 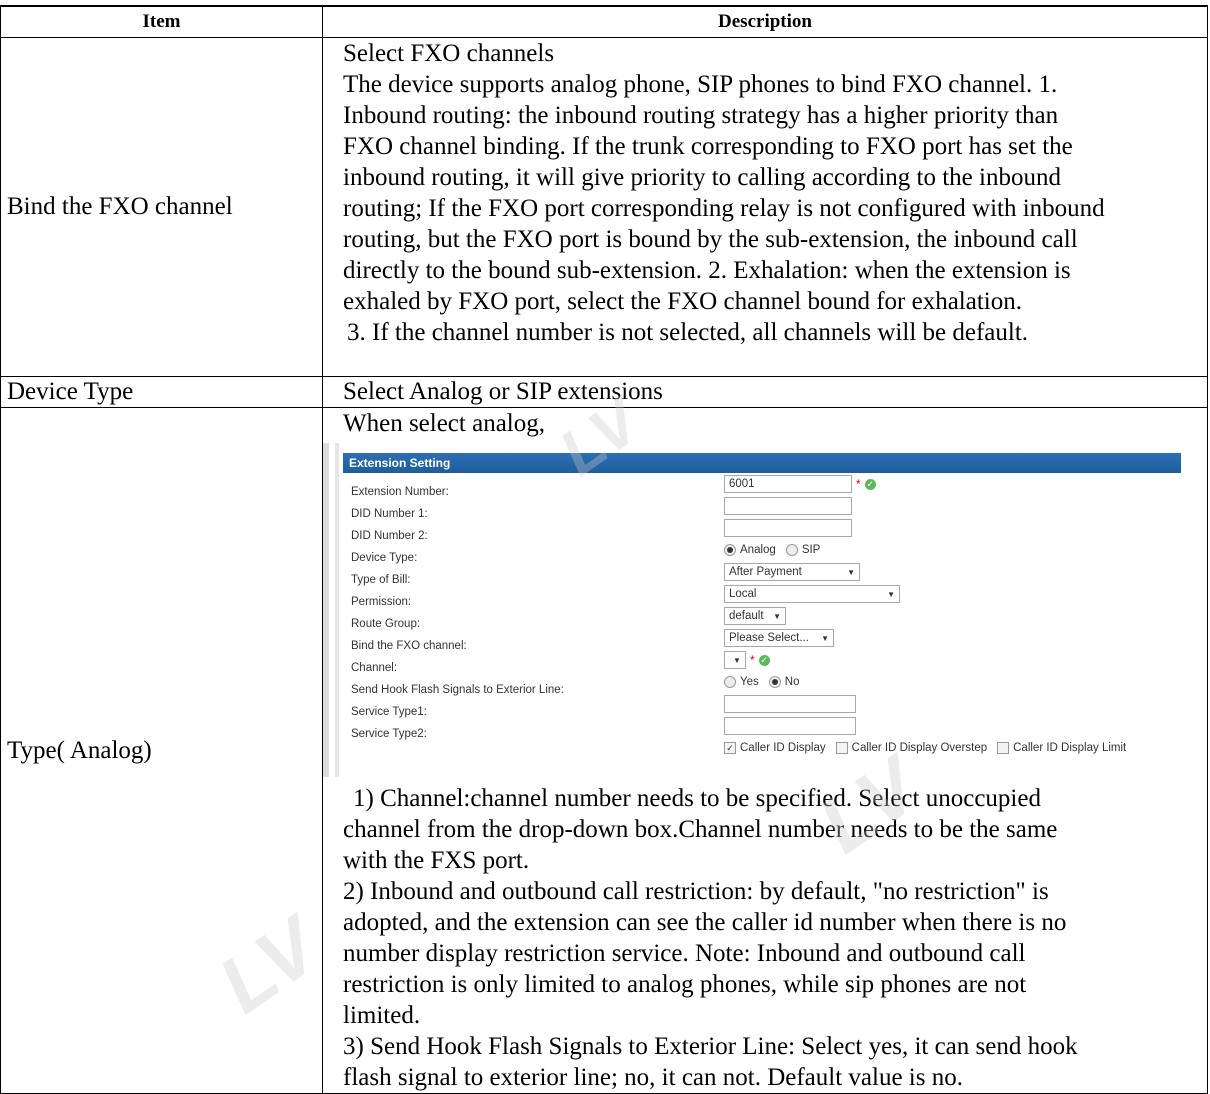 What do you see at coordinates (746, 615) in the screenshot?
I see `route-group-select-value: default` at bounding box center [746, 615].